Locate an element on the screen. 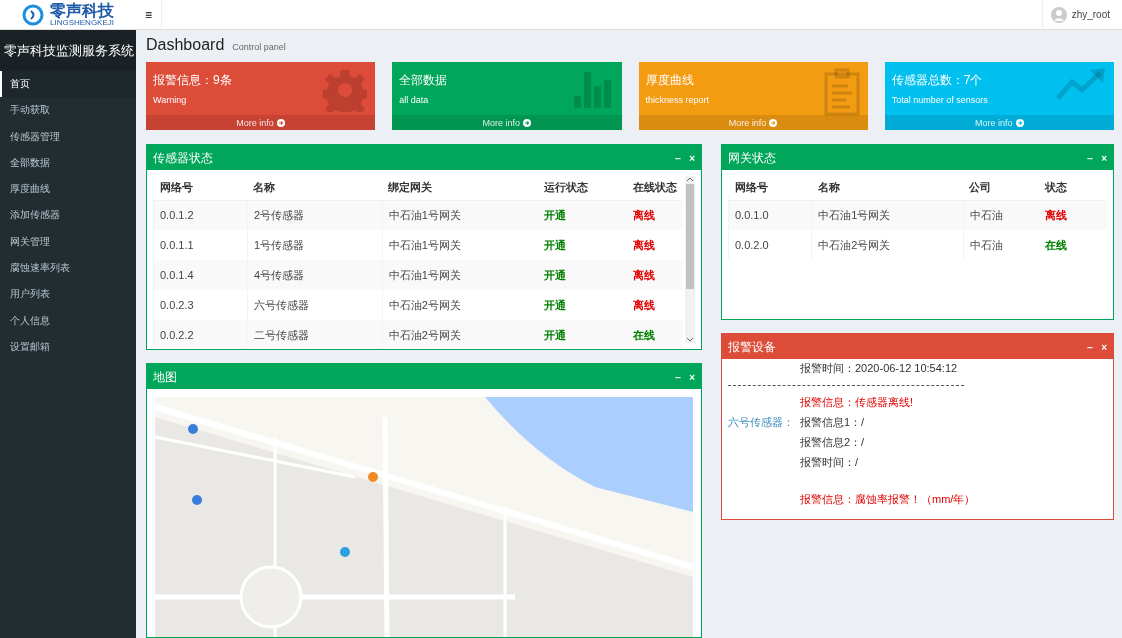  sidebar-item: 全部数据 is located at coordinates (68, 163).